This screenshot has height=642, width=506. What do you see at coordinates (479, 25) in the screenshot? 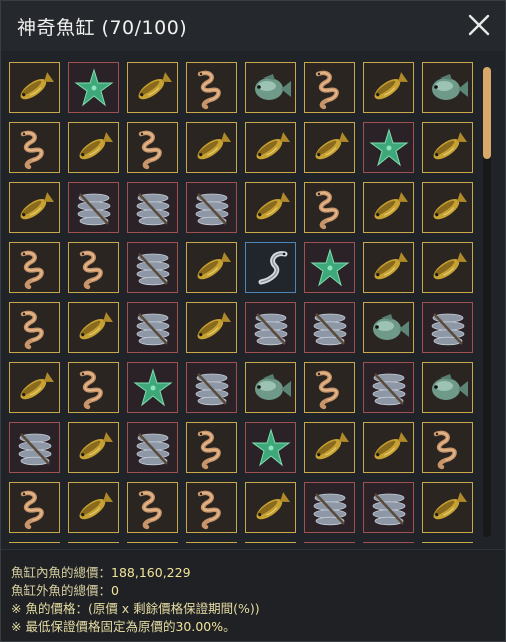
I see `close-button` at bounding box center [479, 25].